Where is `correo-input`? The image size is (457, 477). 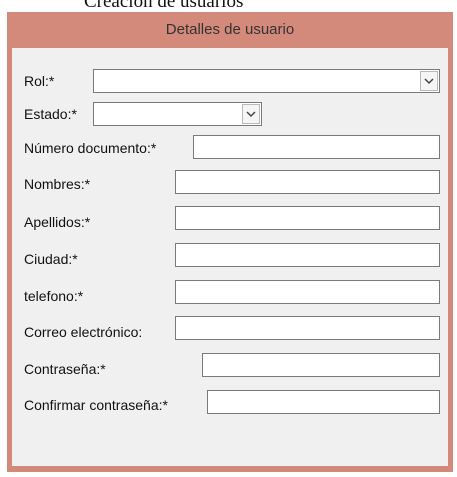 correo-input is located at coordinates (307, 328).